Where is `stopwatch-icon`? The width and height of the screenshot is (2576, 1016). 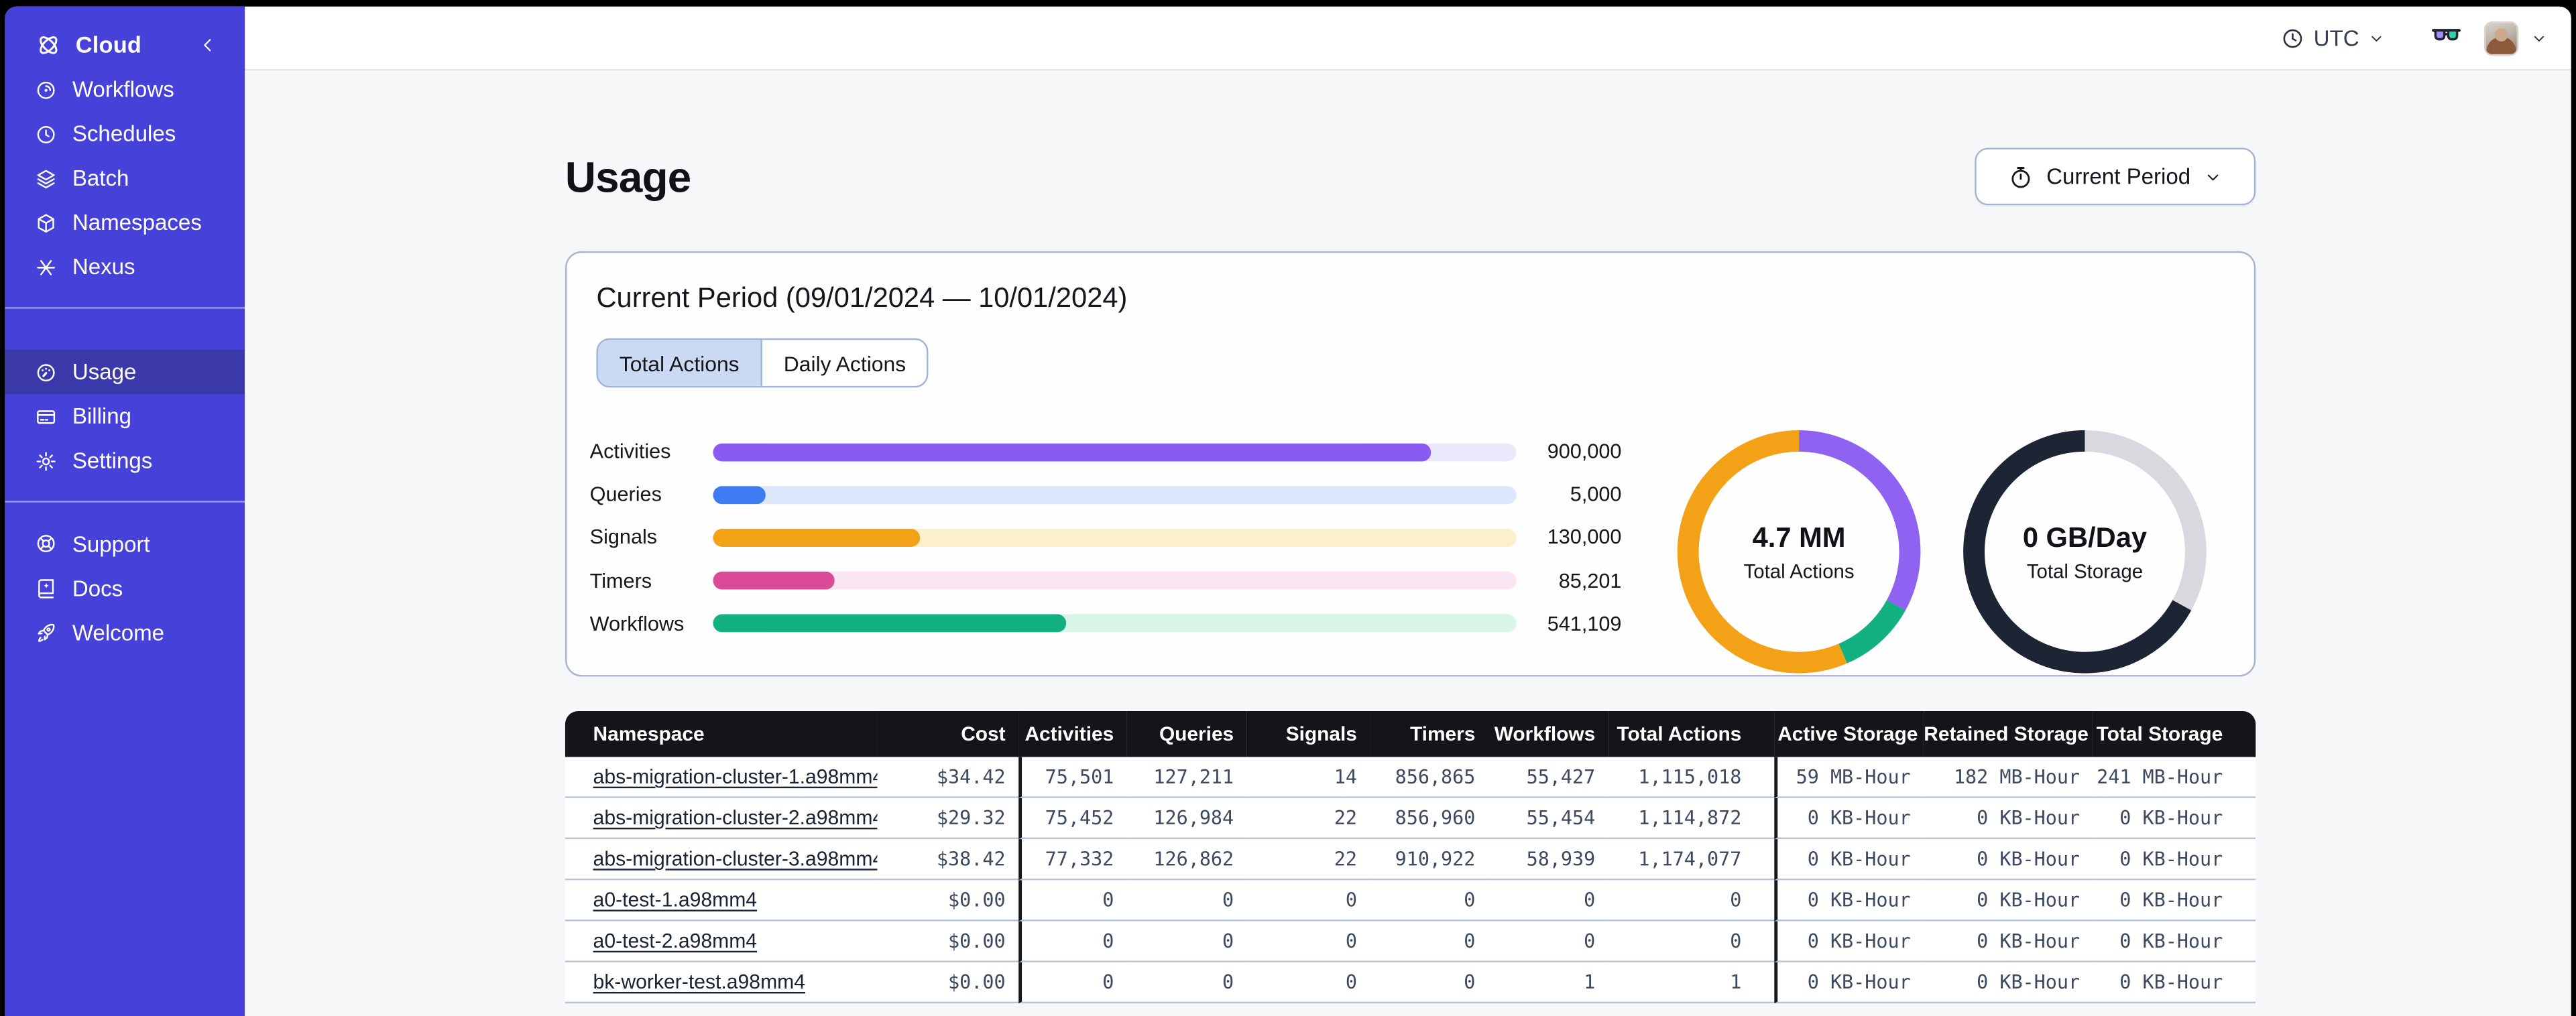
stopwatch-icon is located at coordinates (2020, 177).